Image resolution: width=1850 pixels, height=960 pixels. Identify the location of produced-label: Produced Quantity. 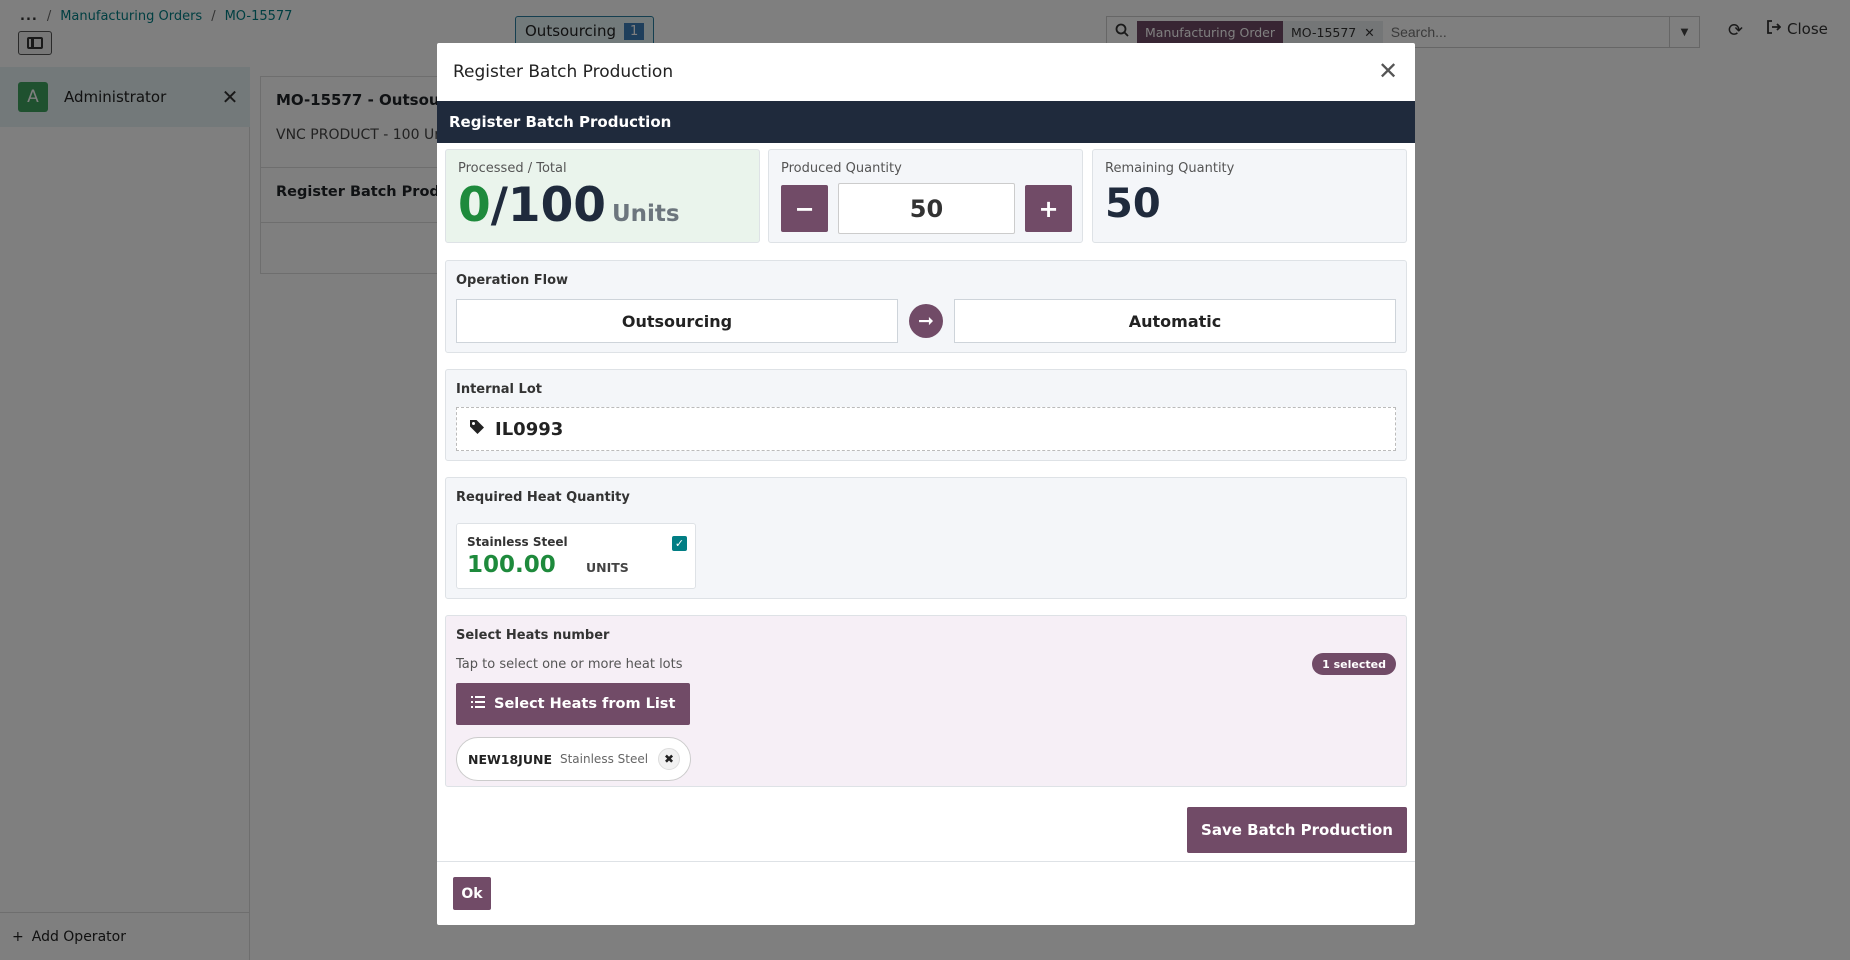
(841, 168).